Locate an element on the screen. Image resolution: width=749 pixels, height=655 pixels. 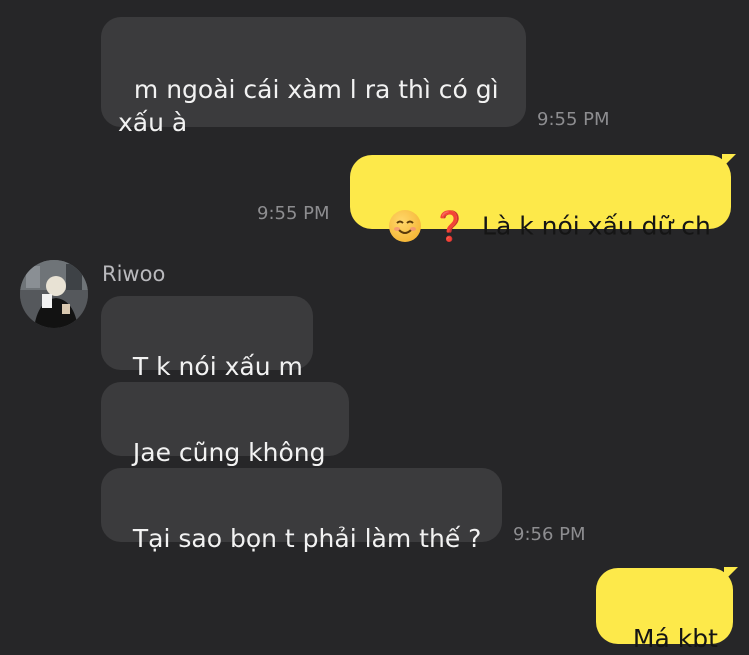
sender-name: Riwoo is located at coordinates (134, 274).